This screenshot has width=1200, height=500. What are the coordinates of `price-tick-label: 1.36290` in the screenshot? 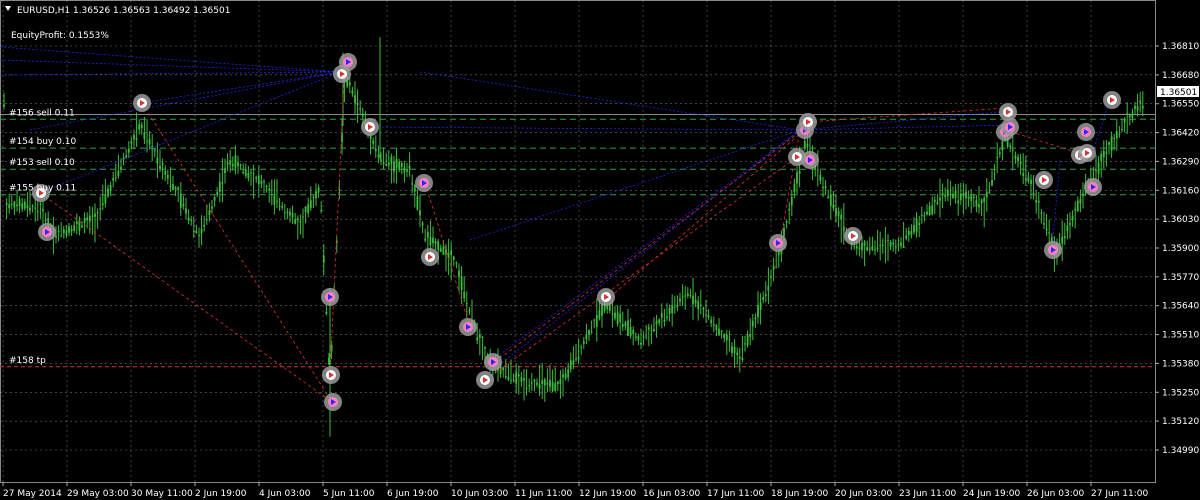 It's located at (1180, 162).